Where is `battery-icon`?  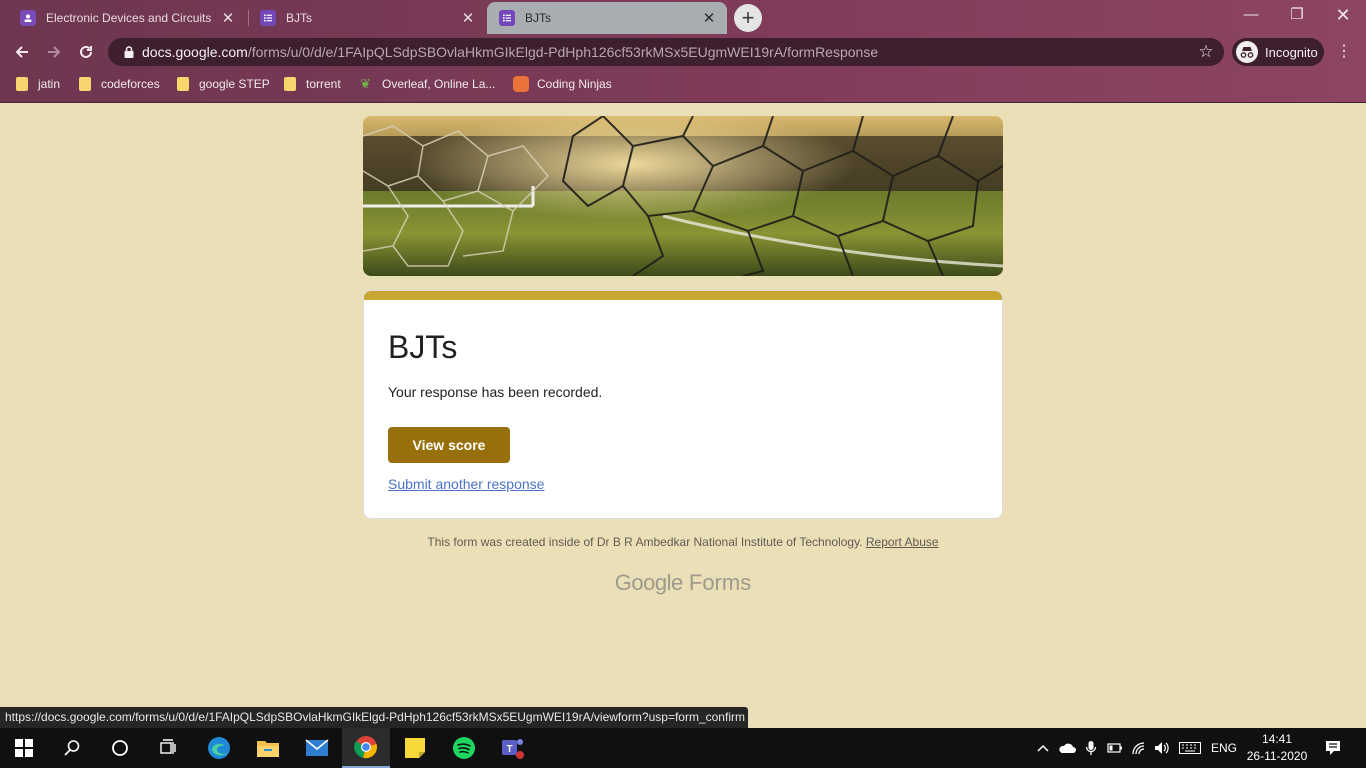
battery-icon is located at coordinates (1114, 748).